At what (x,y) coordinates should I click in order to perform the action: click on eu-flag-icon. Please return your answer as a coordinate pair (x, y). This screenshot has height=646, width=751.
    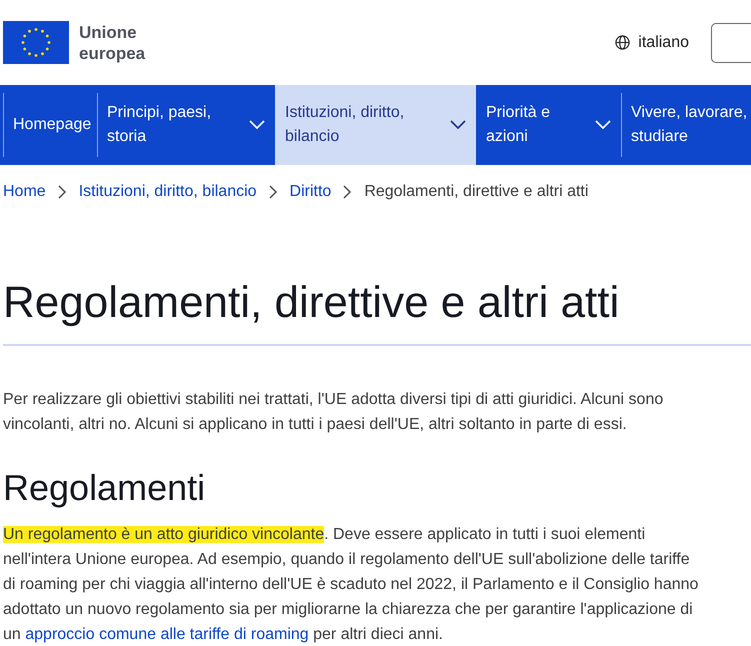
    Looking at the image, I should click on (36, 42).